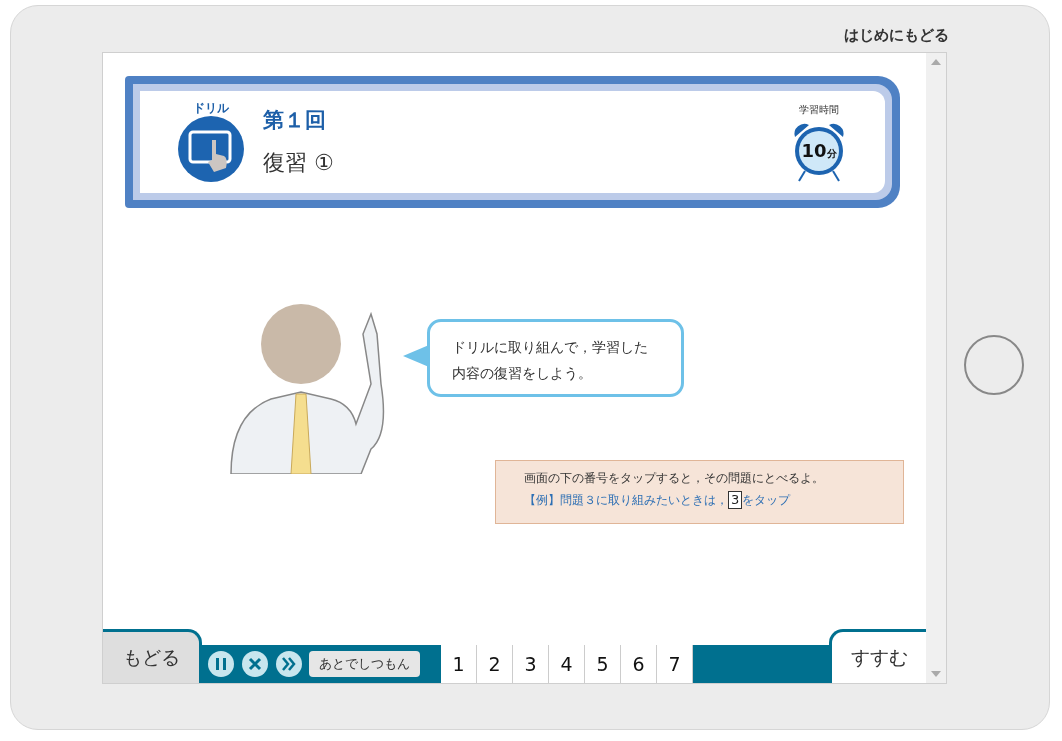 The height and width of the screenshot is (741, 1062). Describe the element at coordinates (639, 664) in the screenshot. I see `question-number-button: 6` at that location.